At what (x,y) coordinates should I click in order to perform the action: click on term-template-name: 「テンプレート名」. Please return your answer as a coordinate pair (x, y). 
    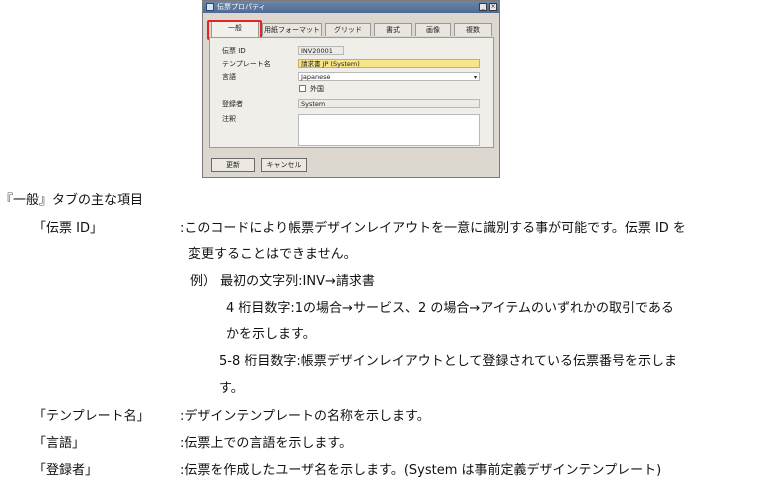
    Looking at the image, I should click on (91, 416).